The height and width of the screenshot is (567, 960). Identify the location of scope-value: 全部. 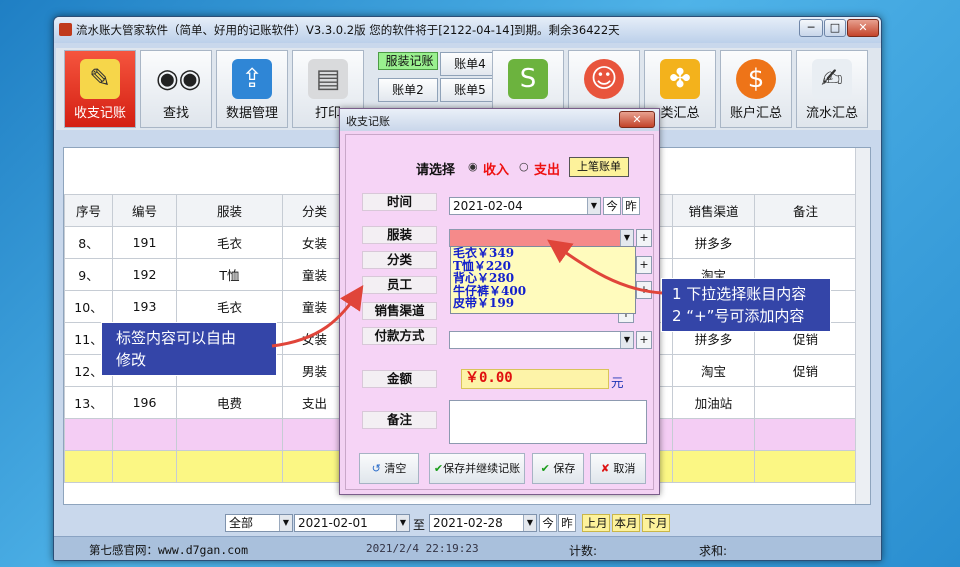
(241, 523).